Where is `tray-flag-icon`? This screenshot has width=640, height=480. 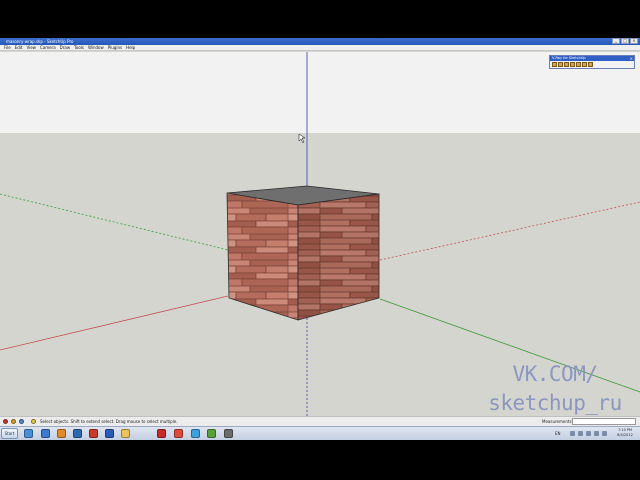
tray-flag-icon is located at coordinates (588, 433).